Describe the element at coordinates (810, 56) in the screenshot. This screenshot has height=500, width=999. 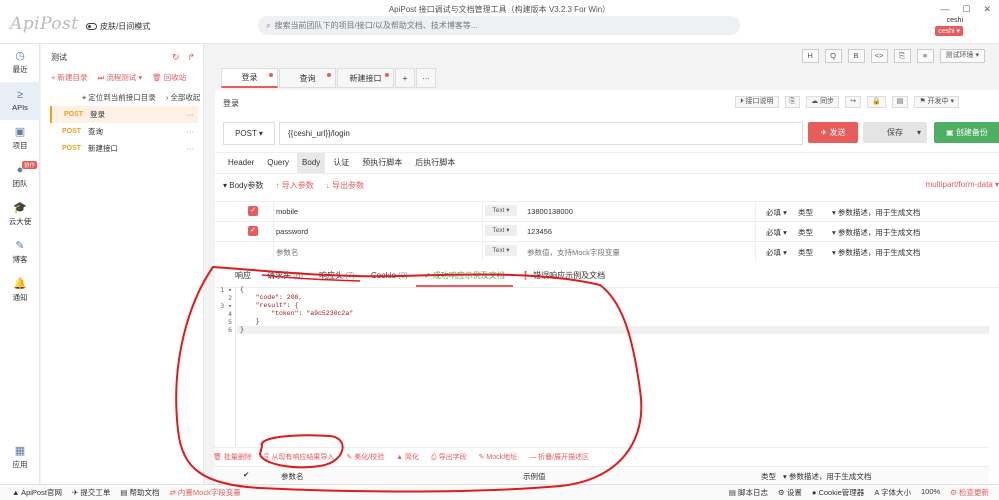
I see `heading-tool: H` at that location.